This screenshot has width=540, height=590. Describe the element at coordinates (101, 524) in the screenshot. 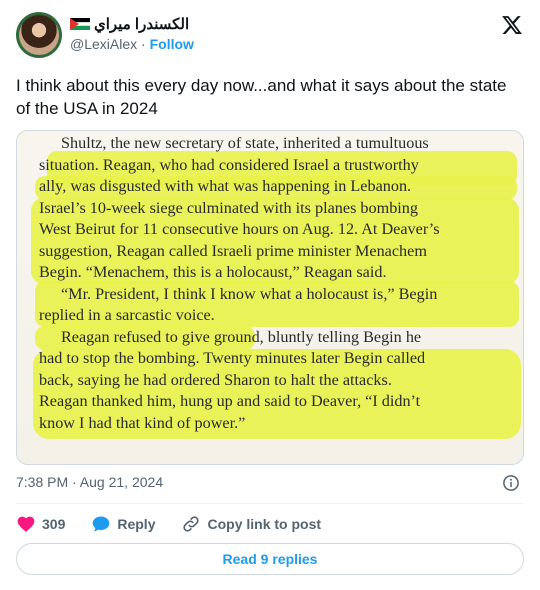

I see `speech-bubble-icon` at that location.